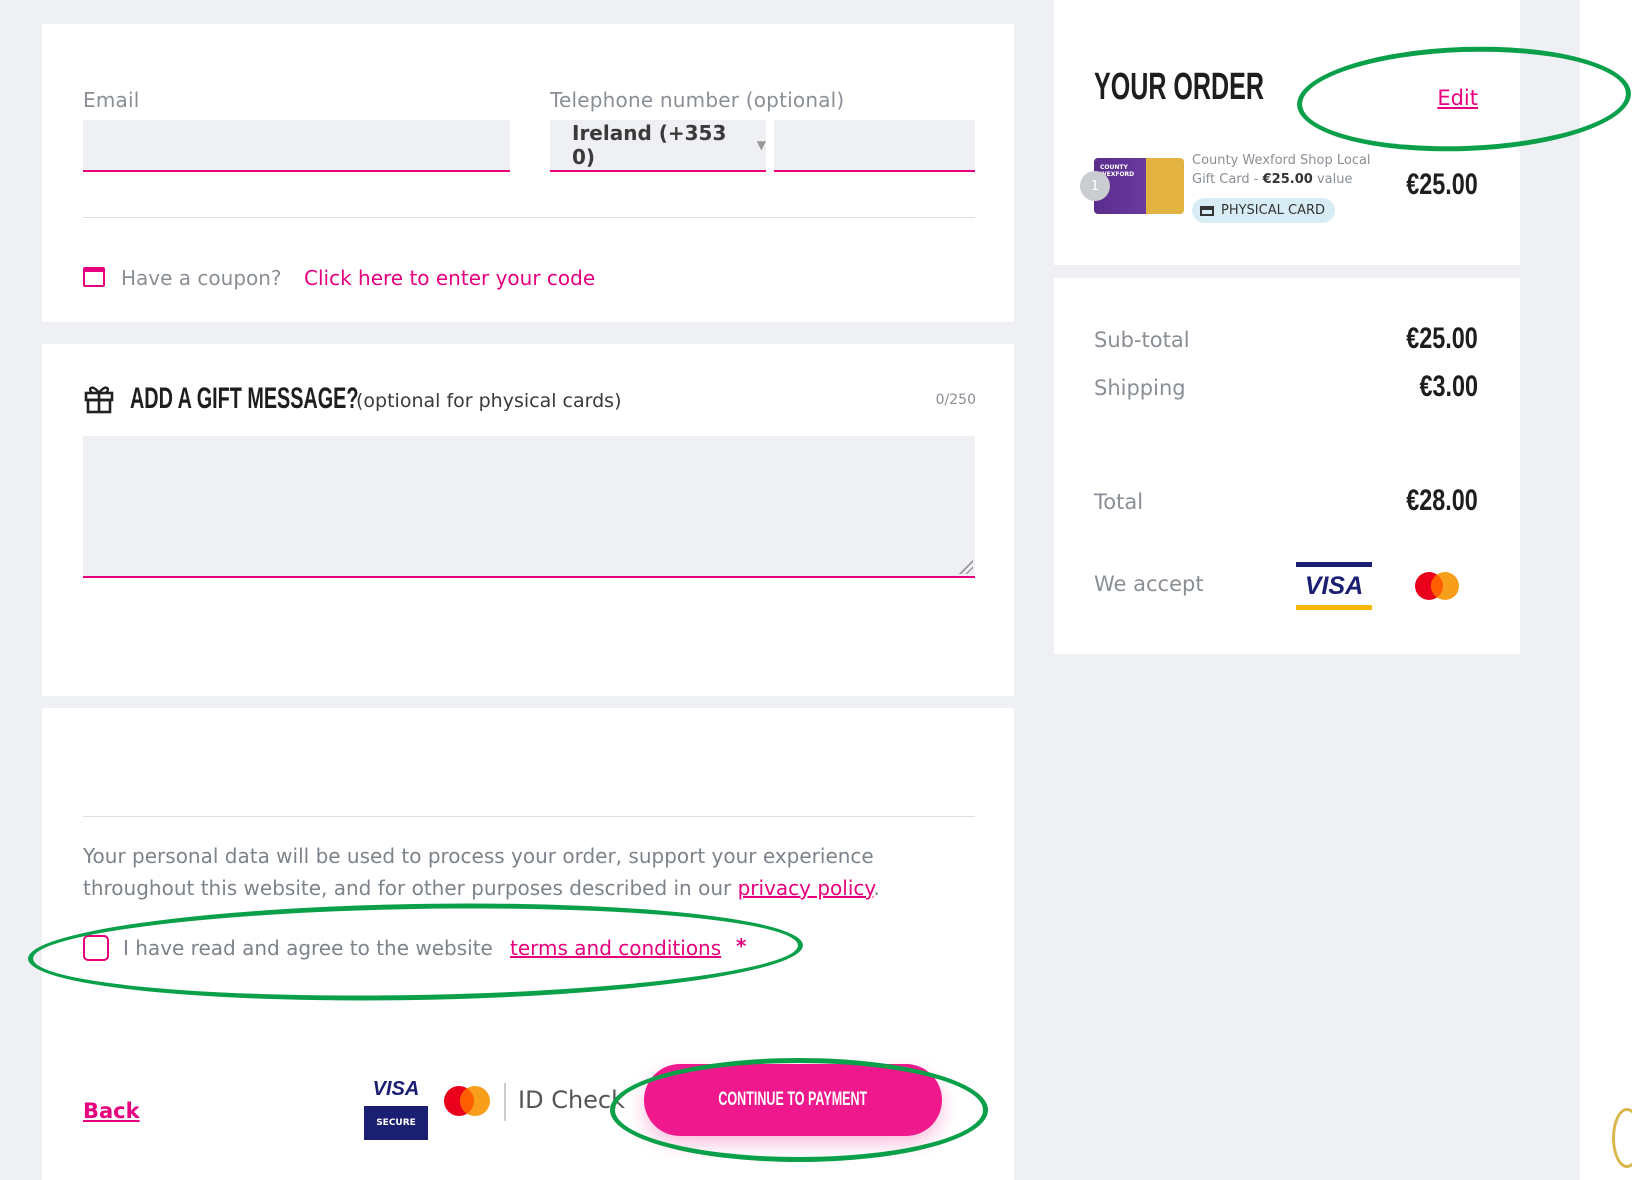 Image resolution: width=1632 pixels, height=1180 pixels. What do you see at coordinates (1442, 500) in the screenshot?
I see `total-value: €28.00` at bounding box center [1442, 500].